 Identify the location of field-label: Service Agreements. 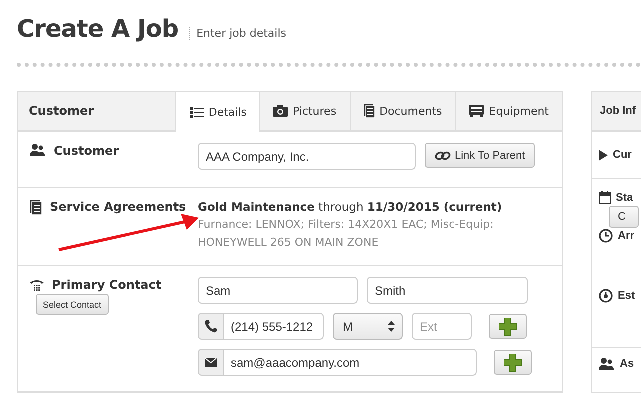
(118, 207).